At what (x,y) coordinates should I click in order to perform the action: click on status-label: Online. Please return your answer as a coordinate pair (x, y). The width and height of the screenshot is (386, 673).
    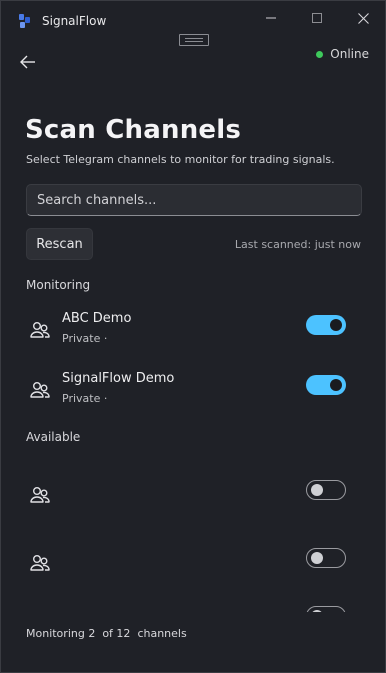
    Looking at the image, I should click on (349, 54).